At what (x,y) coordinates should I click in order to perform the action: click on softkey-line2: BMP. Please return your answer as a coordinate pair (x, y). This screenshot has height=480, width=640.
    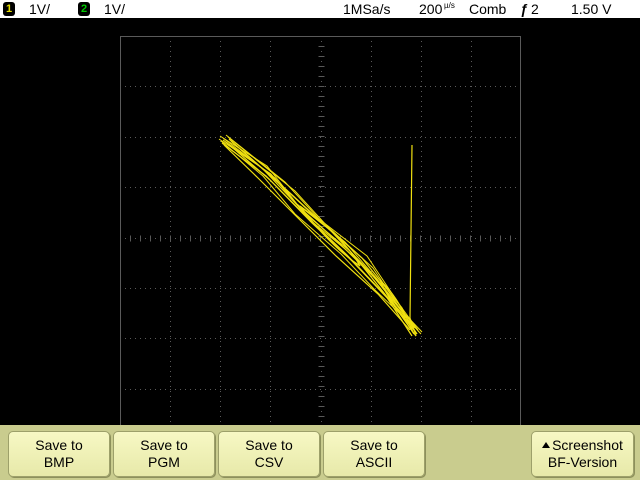
    Looking at the image, I should click on (59, 462).